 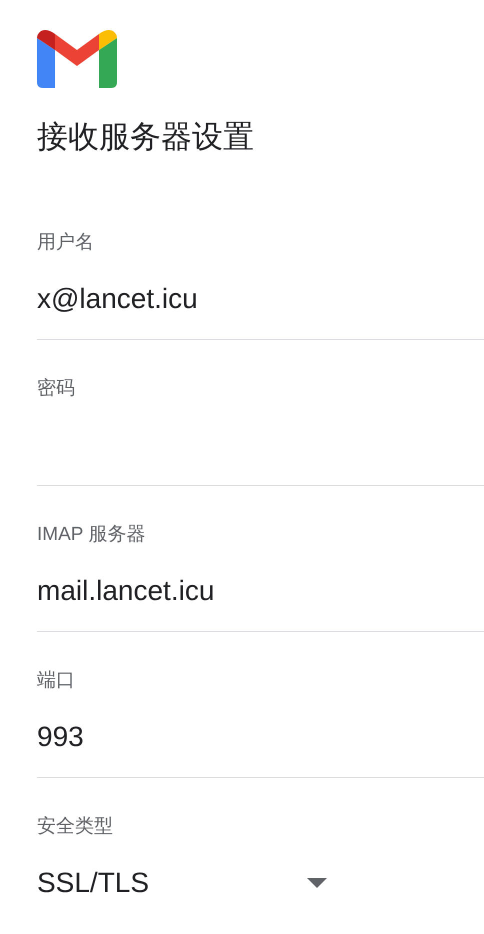 I want to click on field-label: IMAP 服务器, so click(x=91, y=535).